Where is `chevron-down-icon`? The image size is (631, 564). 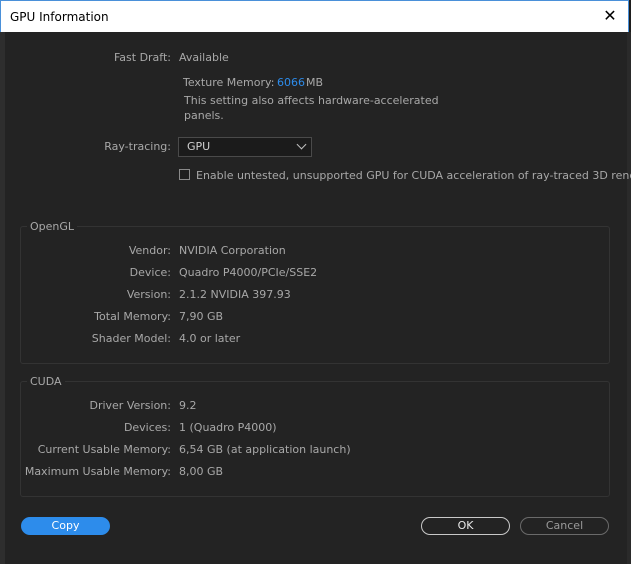
chevron-down-icon is located at coordinates (301, 144).